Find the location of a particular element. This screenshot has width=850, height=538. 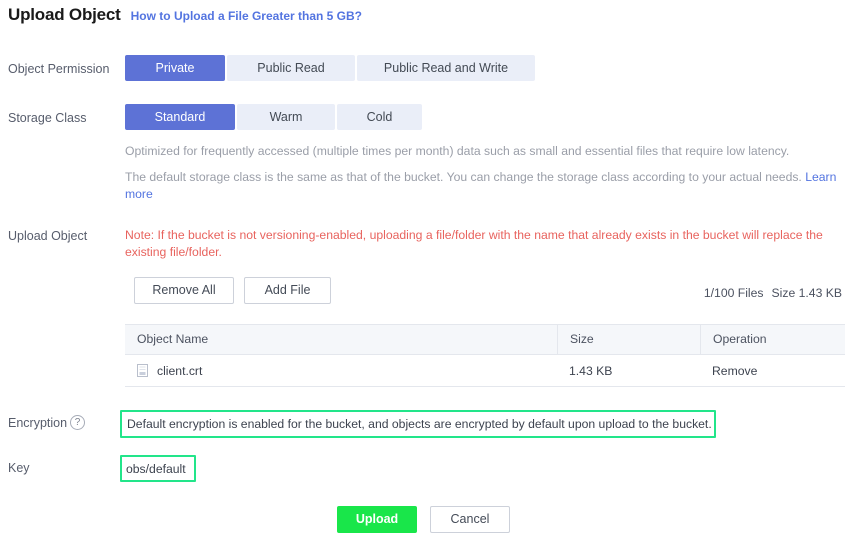

how-to-upload-link: How to Upload a File Greater than 5 GB? is located at coordinates (246, 16).